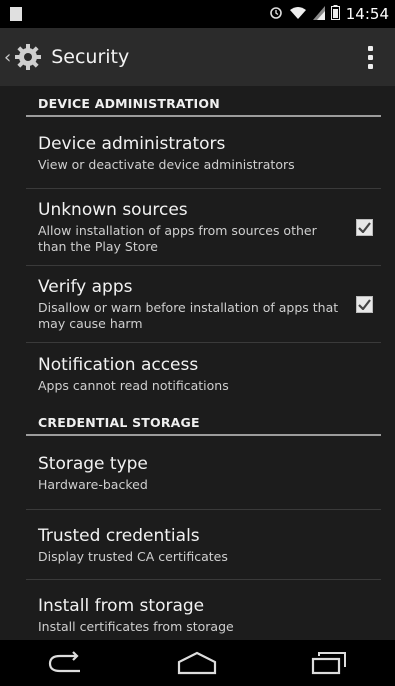 The image size is (395, 686). What do you see at coordinates (318, 14) in the screenshot?
I see `signal-icon` at bounding box center [318, 14].